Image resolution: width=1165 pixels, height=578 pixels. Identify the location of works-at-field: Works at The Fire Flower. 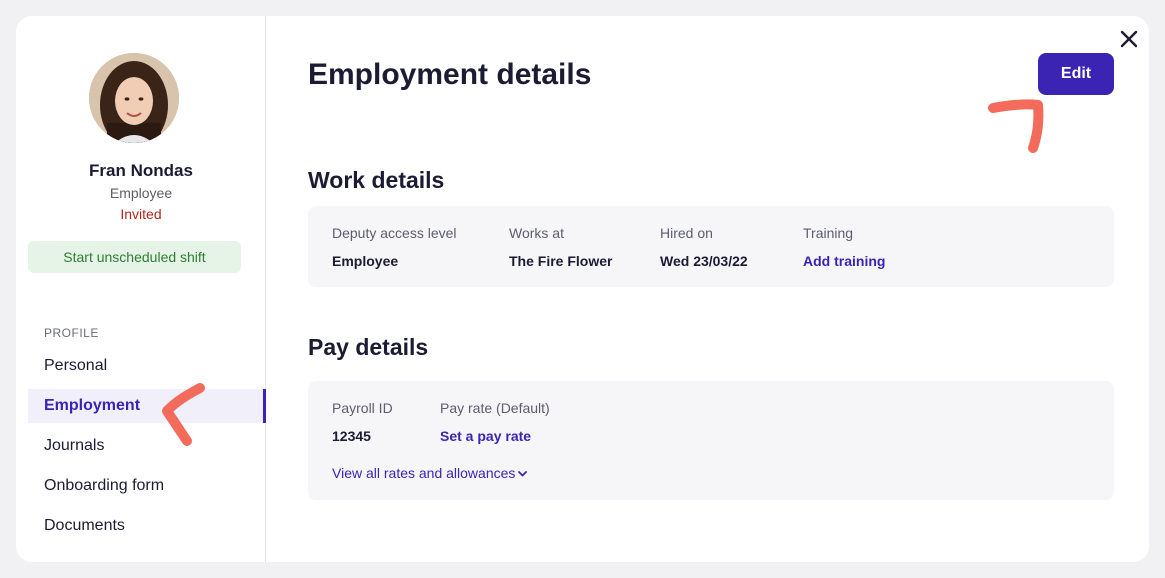
(560, 247).